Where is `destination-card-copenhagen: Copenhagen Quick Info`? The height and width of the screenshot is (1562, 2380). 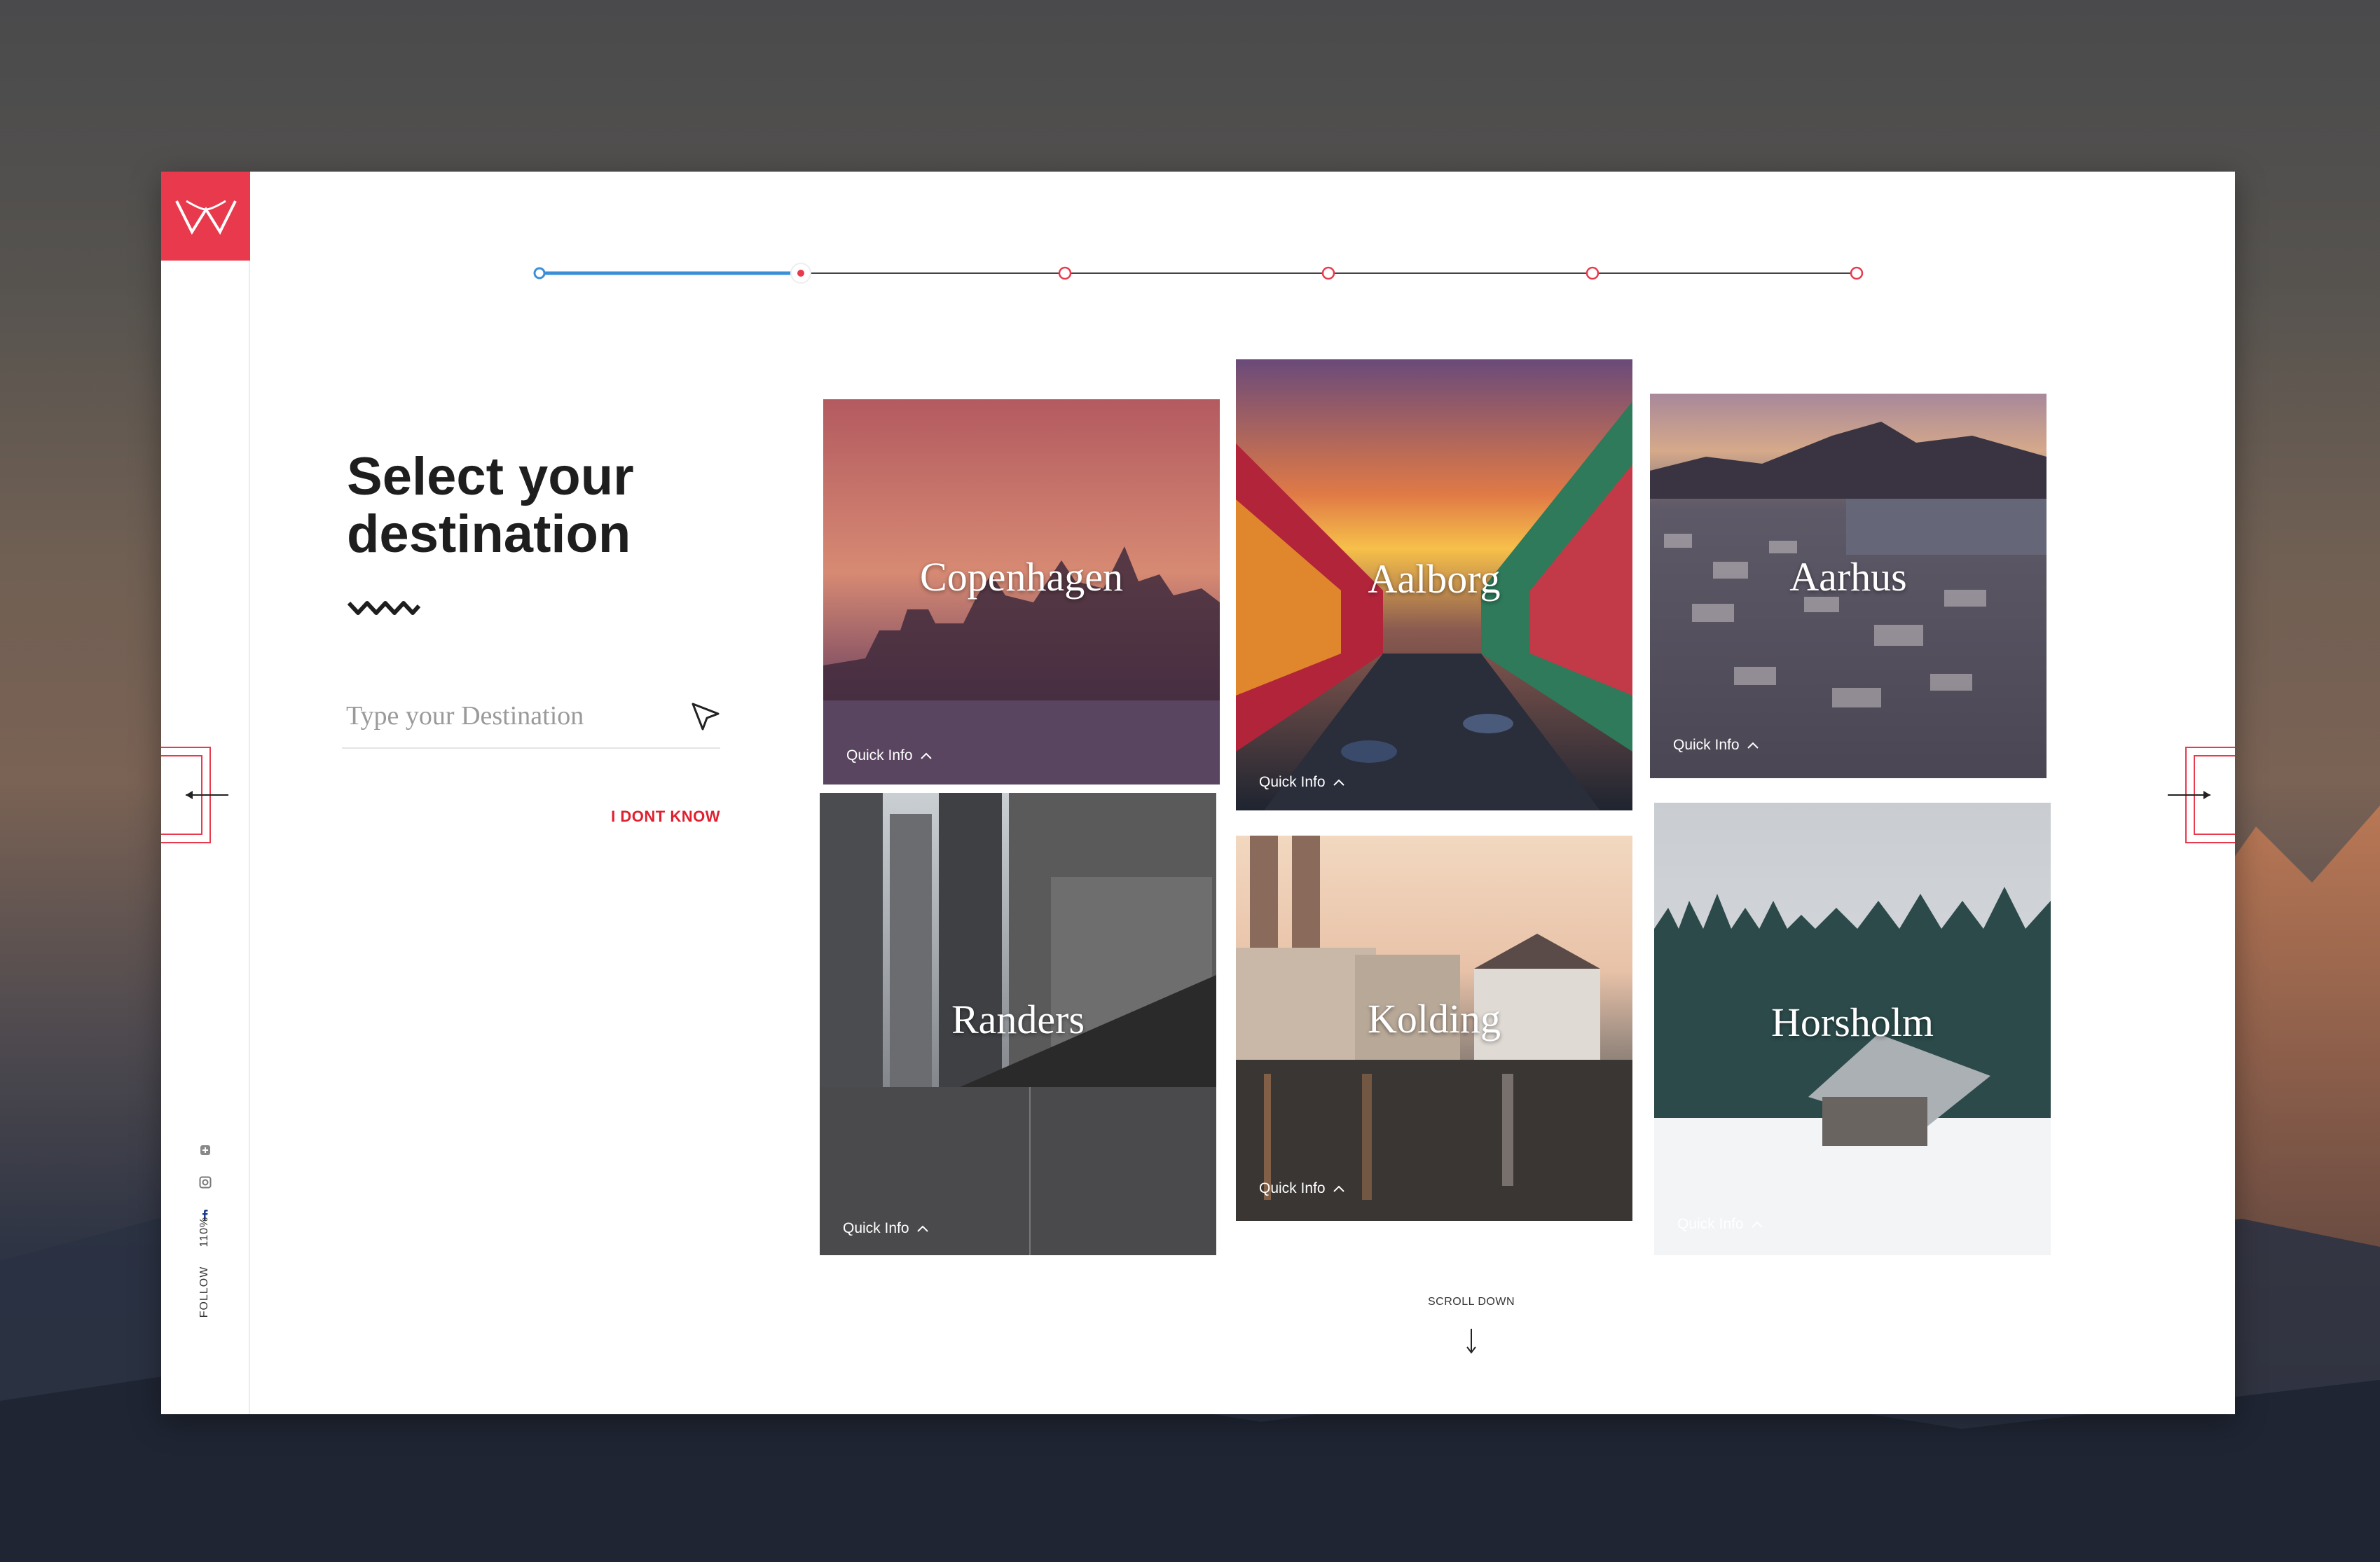
destination-card-copenhagen: Copenhagen Quick Info is located at coordinates (1021, 592).